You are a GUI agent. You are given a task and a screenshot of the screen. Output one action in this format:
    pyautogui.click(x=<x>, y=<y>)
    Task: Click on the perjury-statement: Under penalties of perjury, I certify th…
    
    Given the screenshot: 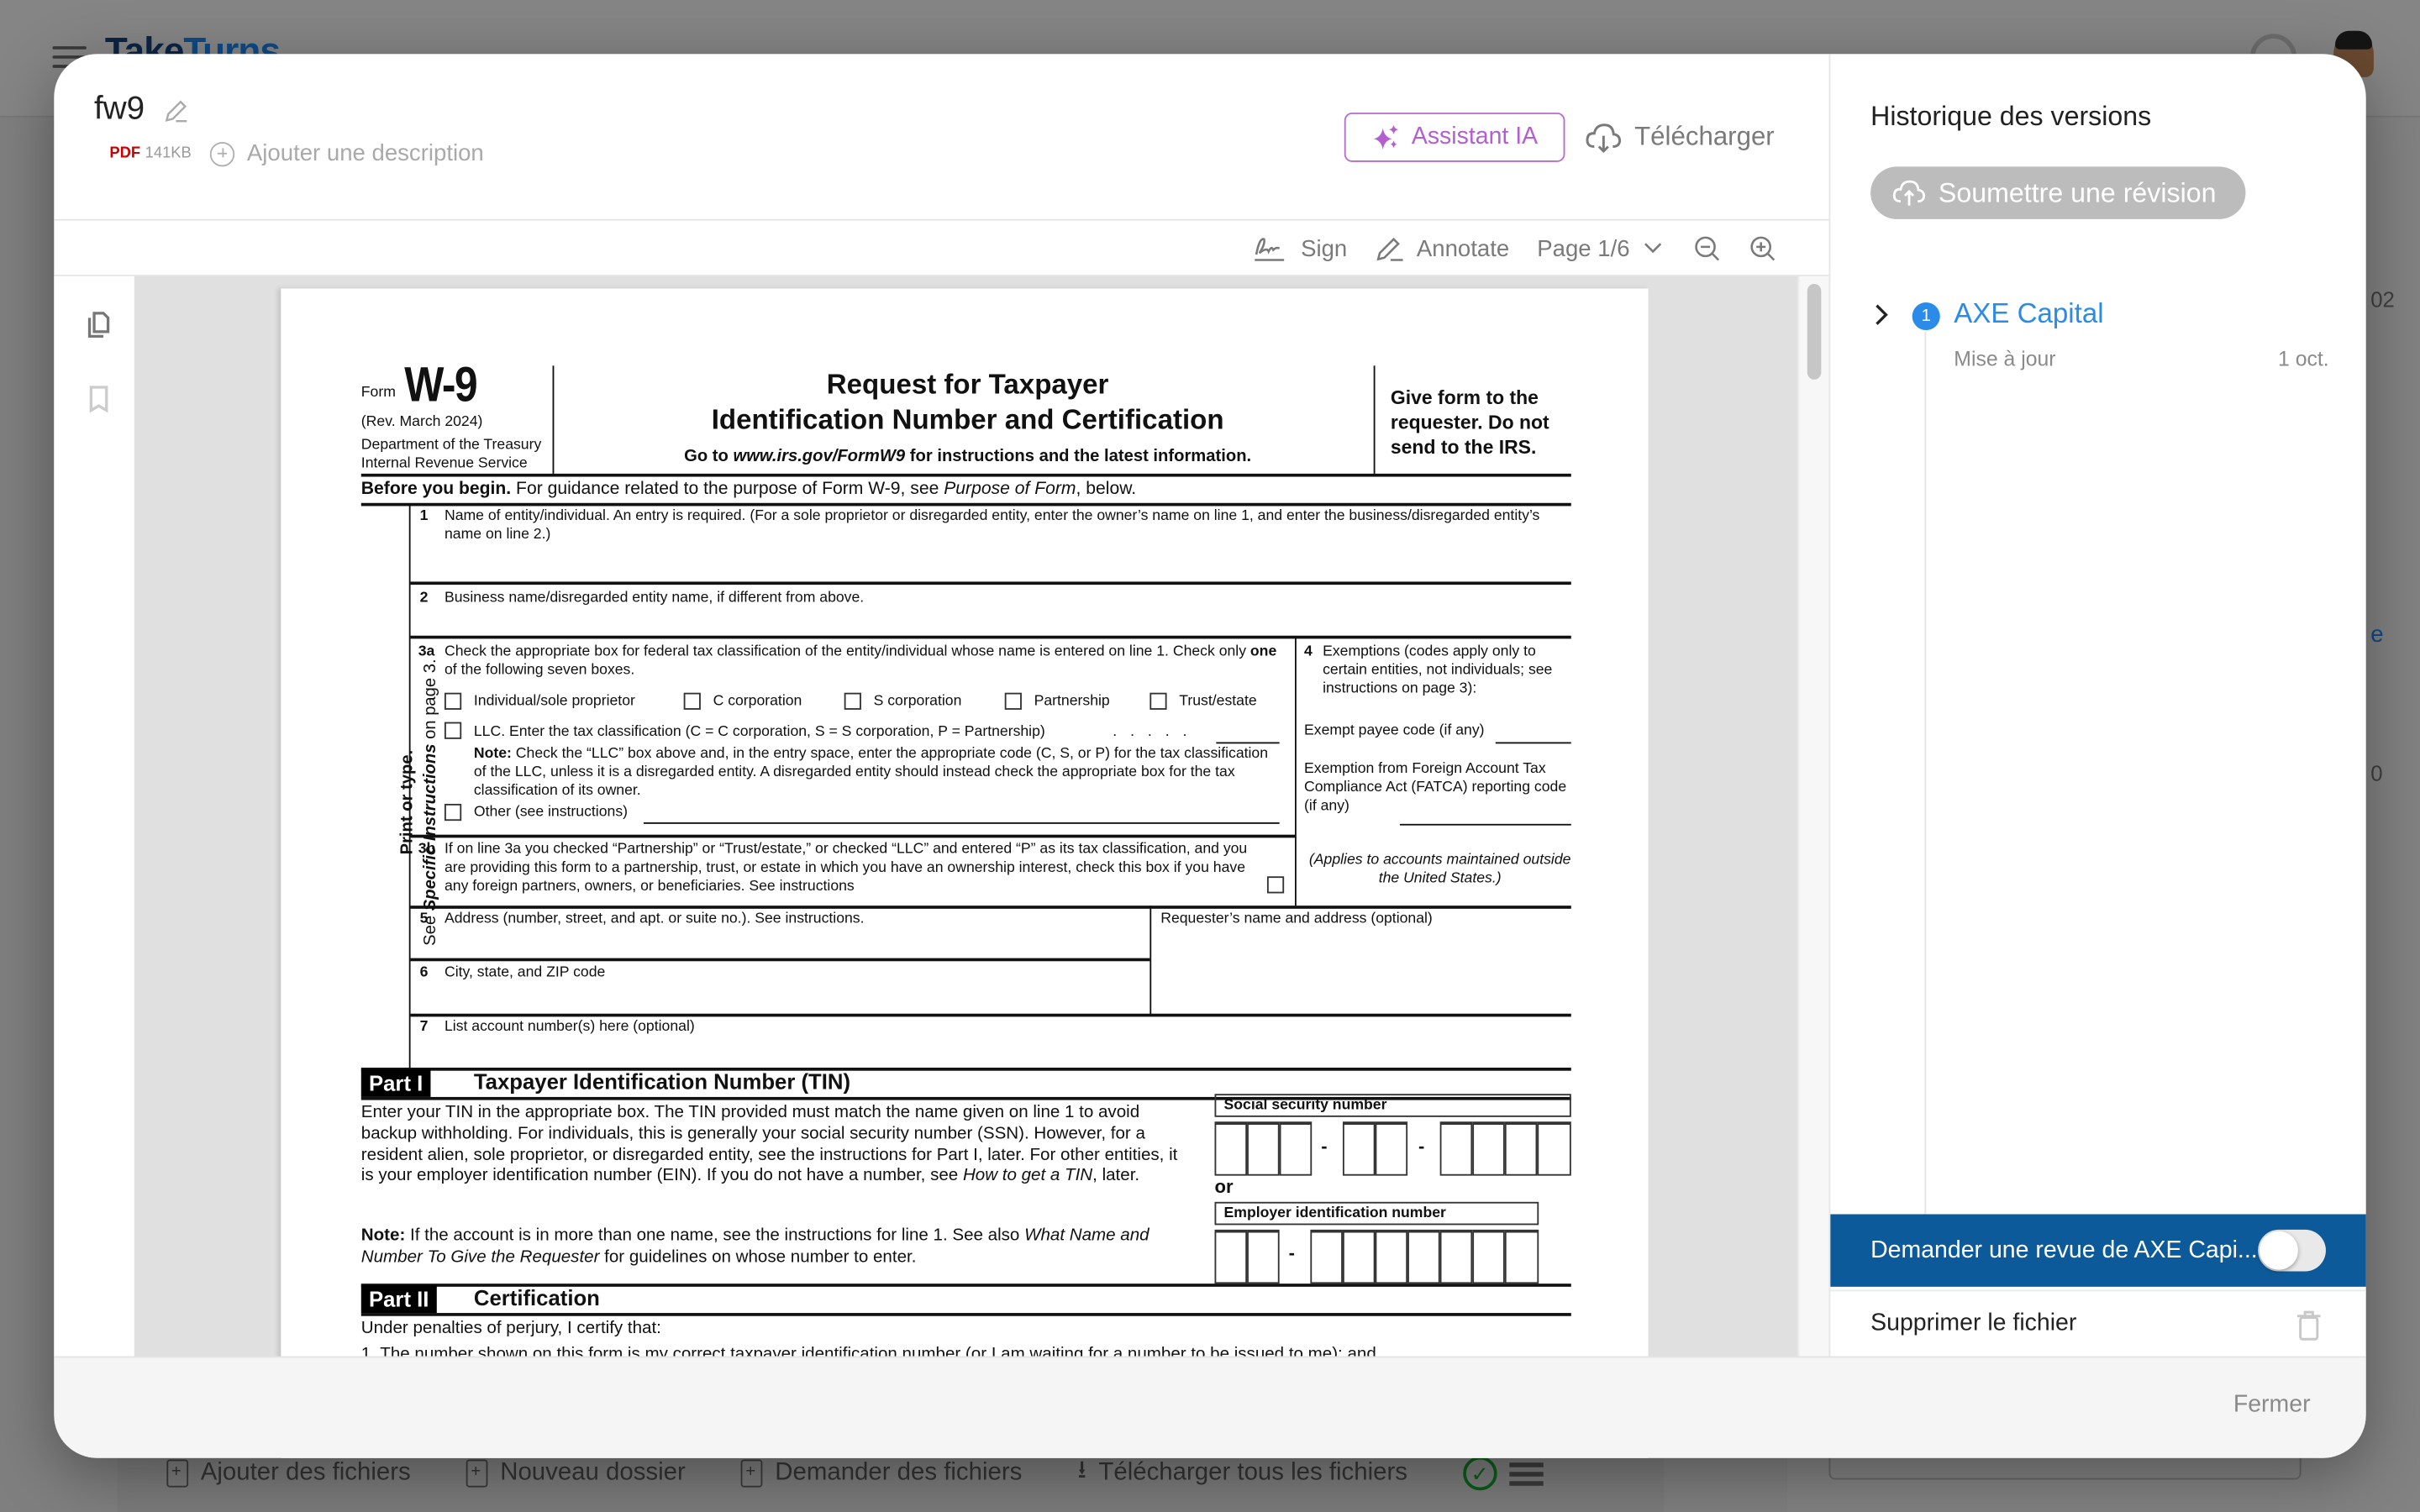 What is the action you would take?
    pyautogui.click(x=511, y=1328)
    